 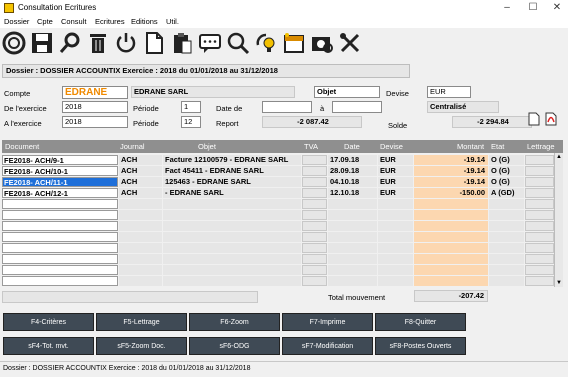 I want to click on col-devise: Devise, so click(x=391, y=146).